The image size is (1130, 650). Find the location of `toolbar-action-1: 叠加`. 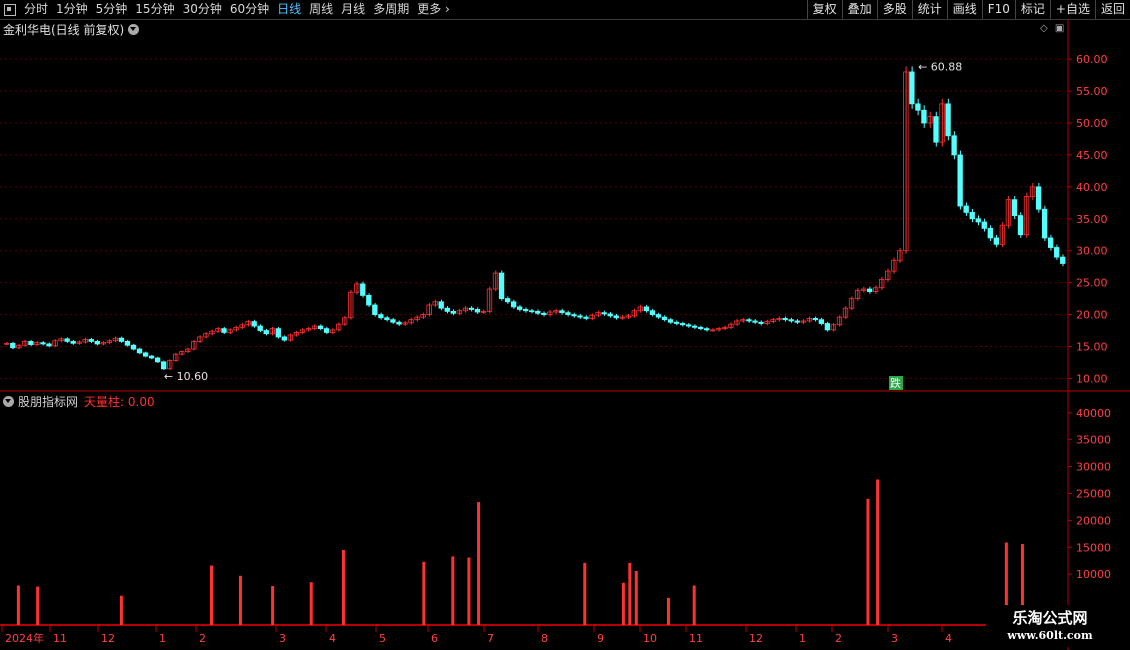

toolbar-action-1: 叠加 is located at coordinates (859, 9).